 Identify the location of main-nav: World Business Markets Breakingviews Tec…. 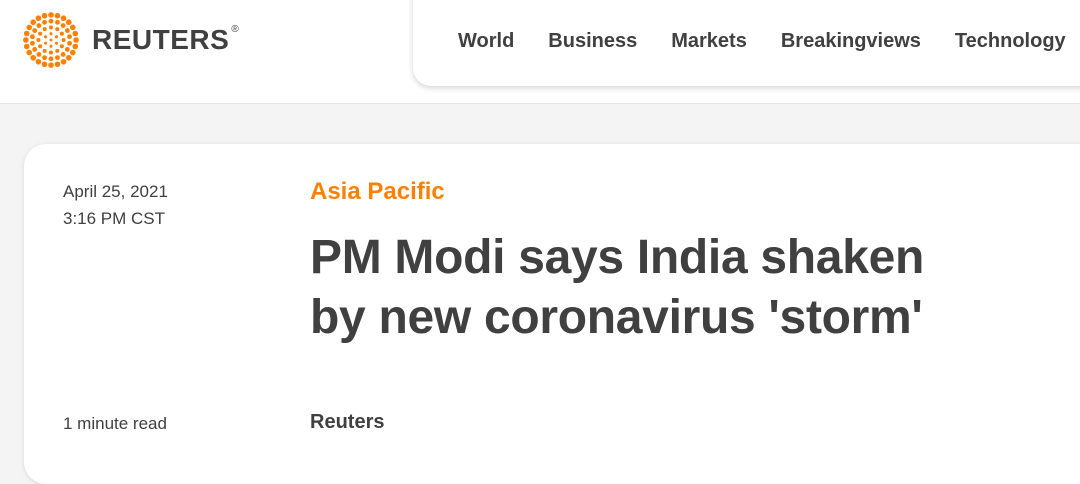
(762, 41).